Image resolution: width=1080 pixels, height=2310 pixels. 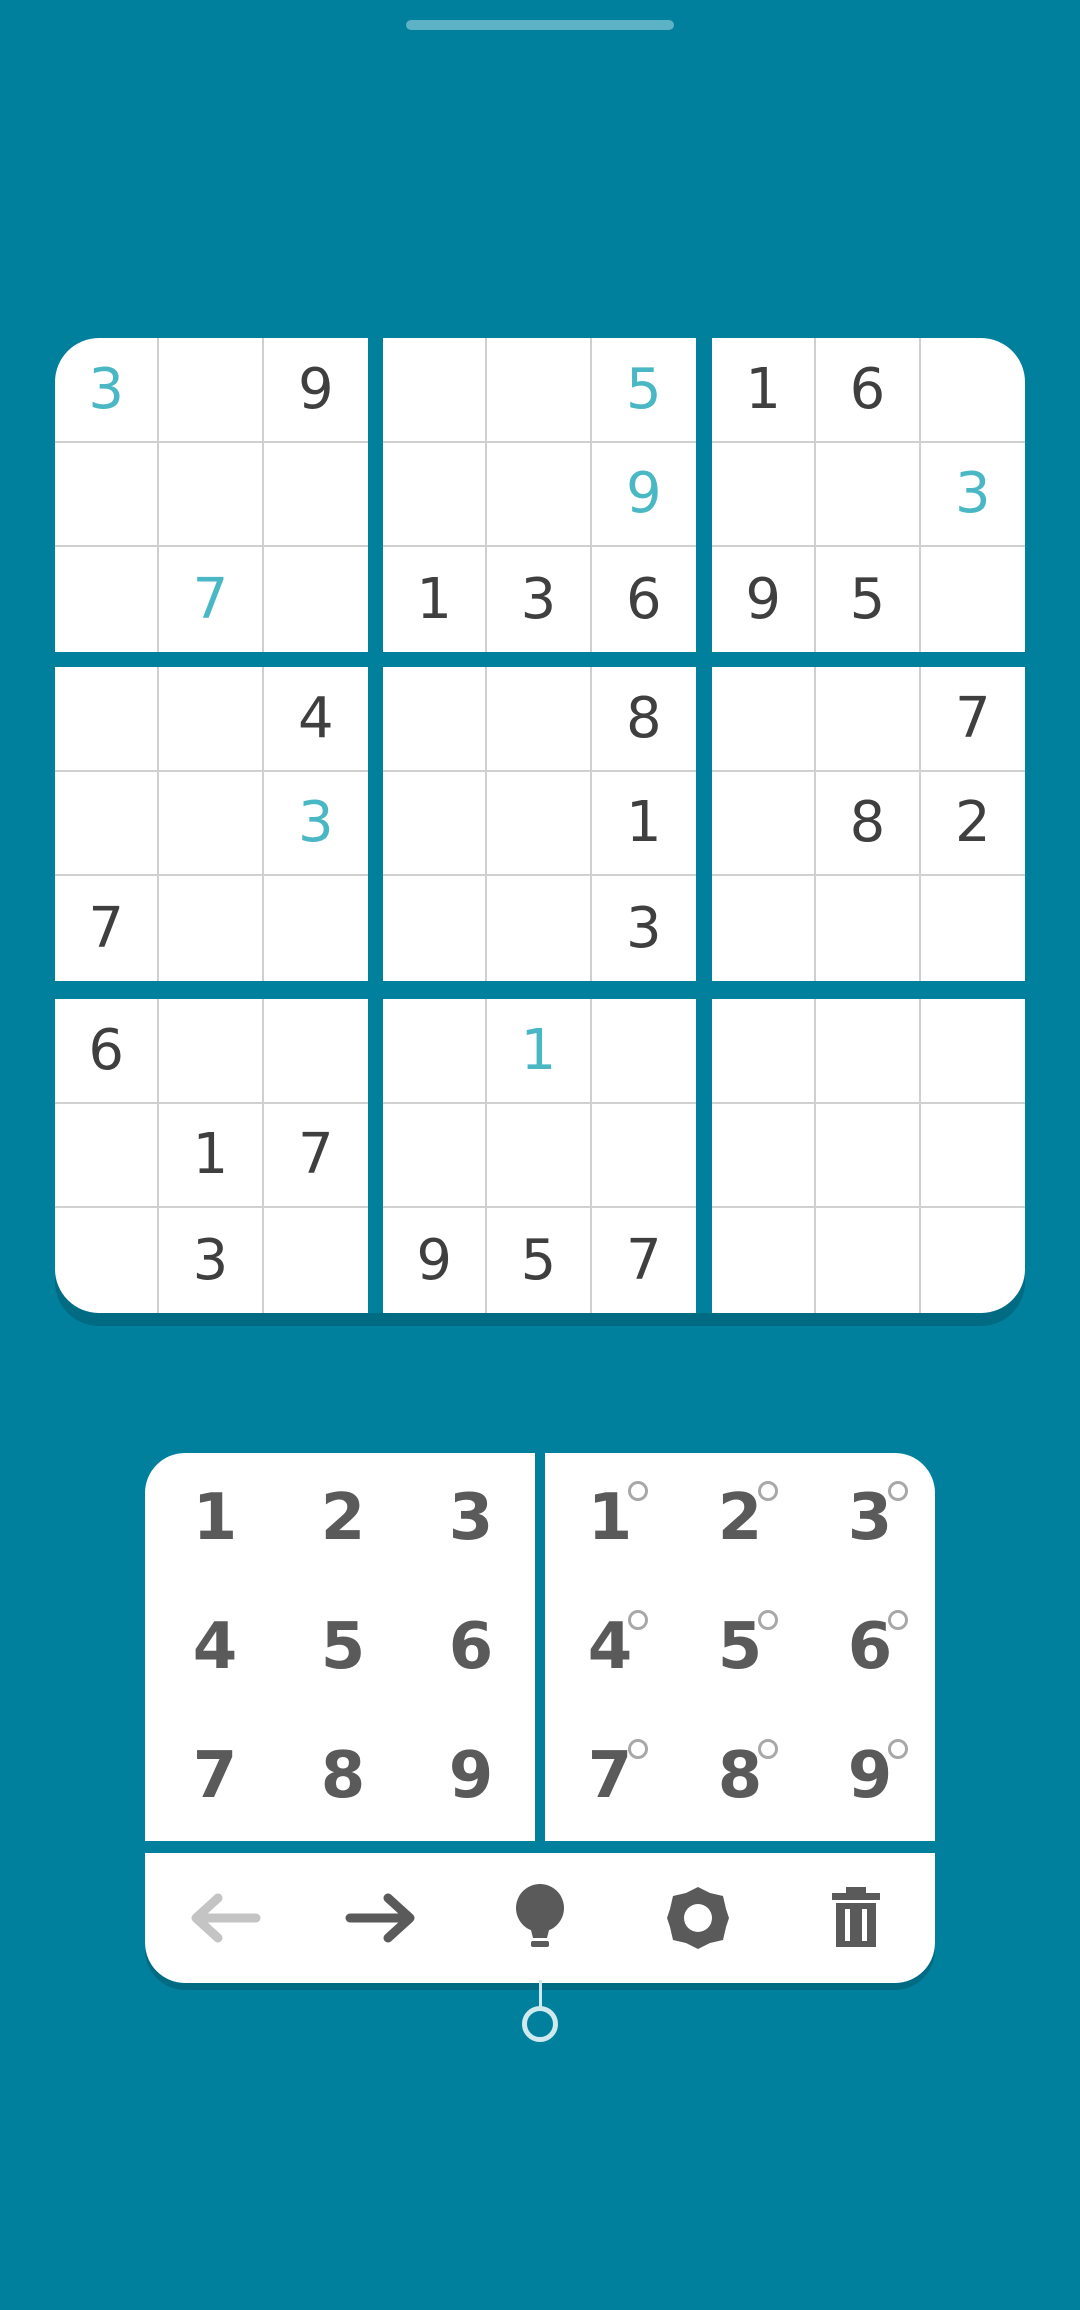 What do you see at coordinates (471, 1776) in the screenshot?
I see `number-key: 9` at bounding box center [471, 1776].